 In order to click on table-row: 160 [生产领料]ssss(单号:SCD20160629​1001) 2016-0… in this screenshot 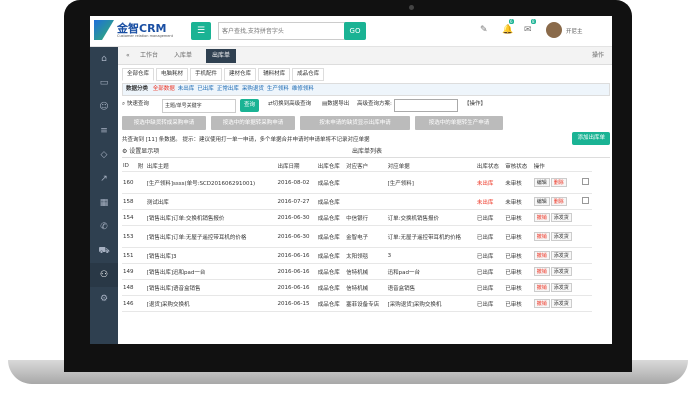, I will do `click(357, 182)`.